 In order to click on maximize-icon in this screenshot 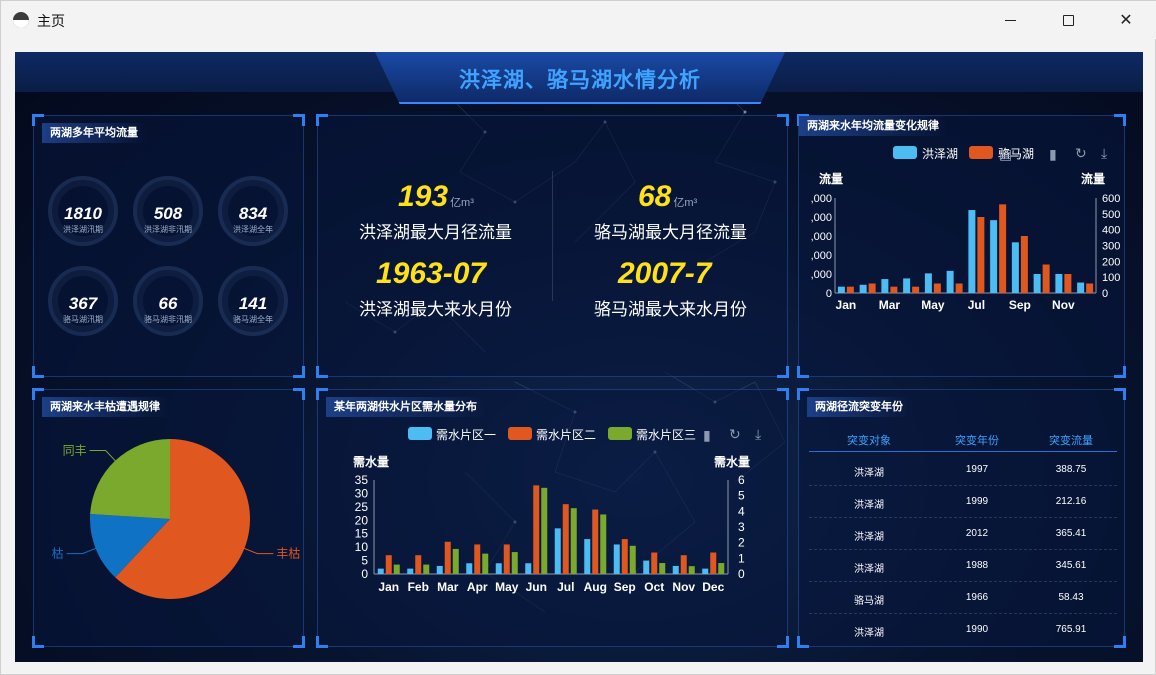, I will do `click(1068, 20)`.